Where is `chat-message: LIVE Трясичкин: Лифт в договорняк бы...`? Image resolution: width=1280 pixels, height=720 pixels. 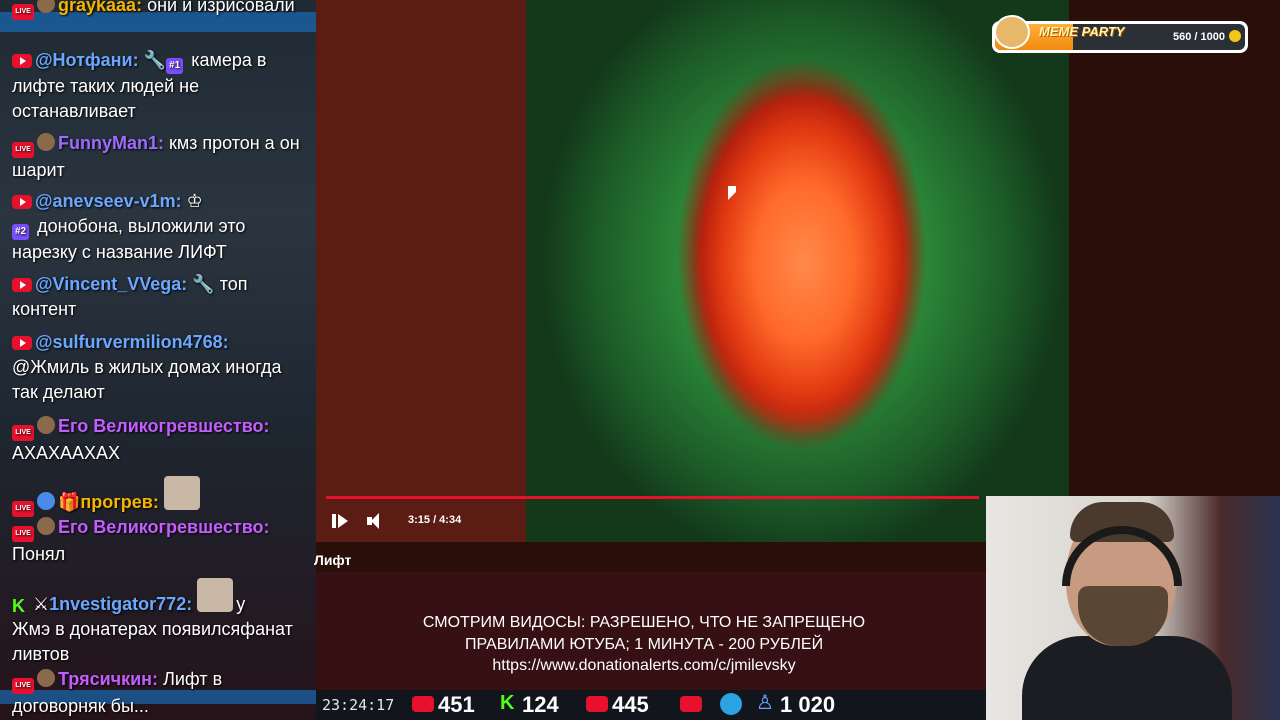
chat-message: LIVE Трясичкин: Лифт в договорняк бы... is located at coordinates (160, 693).